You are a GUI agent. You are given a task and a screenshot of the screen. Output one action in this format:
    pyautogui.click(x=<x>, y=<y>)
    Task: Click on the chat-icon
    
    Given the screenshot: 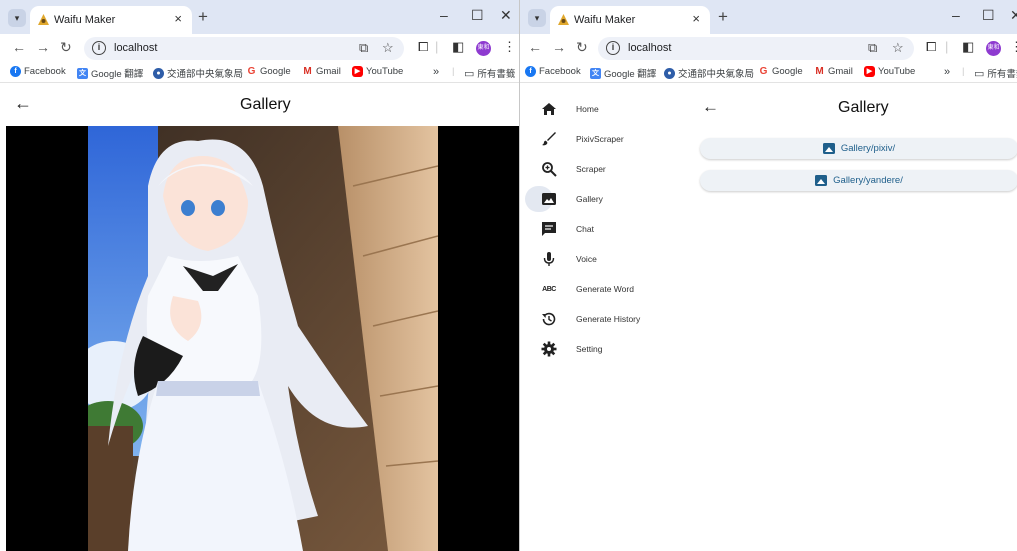 What is the action you would take?
    pyautogui.click(x=549, y=229)
    